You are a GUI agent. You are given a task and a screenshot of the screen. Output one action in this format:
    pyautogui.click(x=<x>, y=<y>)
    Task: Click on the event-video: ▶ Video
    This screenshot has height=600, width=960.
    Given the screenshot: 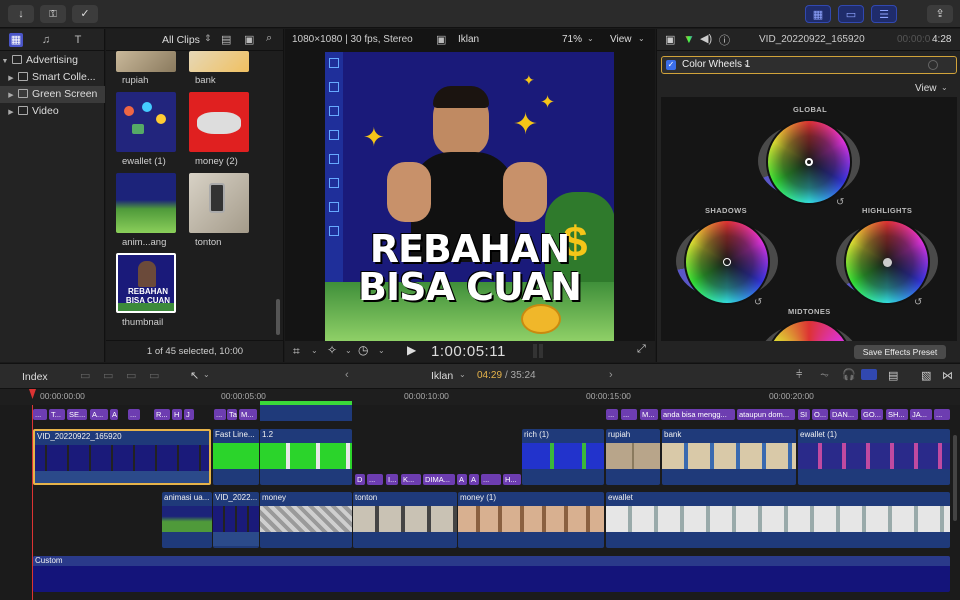 What is the action you would take?
    pyautogui.click(x=52, y=111)
    